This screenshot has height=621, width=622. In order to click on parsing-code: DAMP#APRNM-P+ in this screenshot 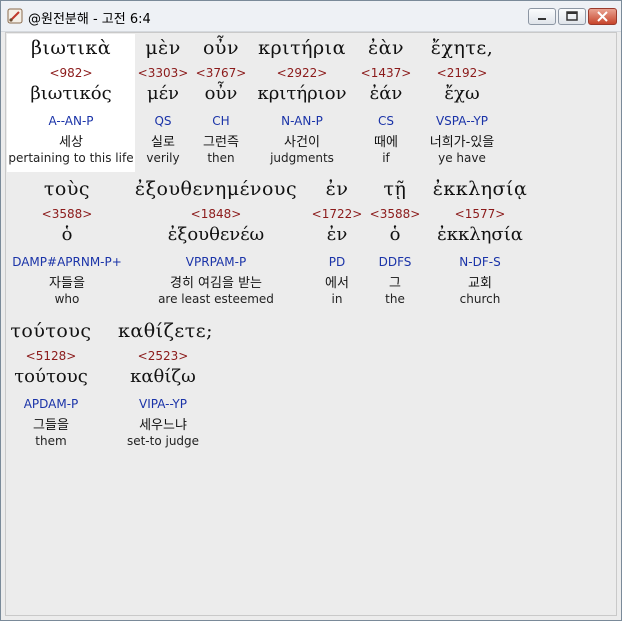, I will do `click(67, 262)`.